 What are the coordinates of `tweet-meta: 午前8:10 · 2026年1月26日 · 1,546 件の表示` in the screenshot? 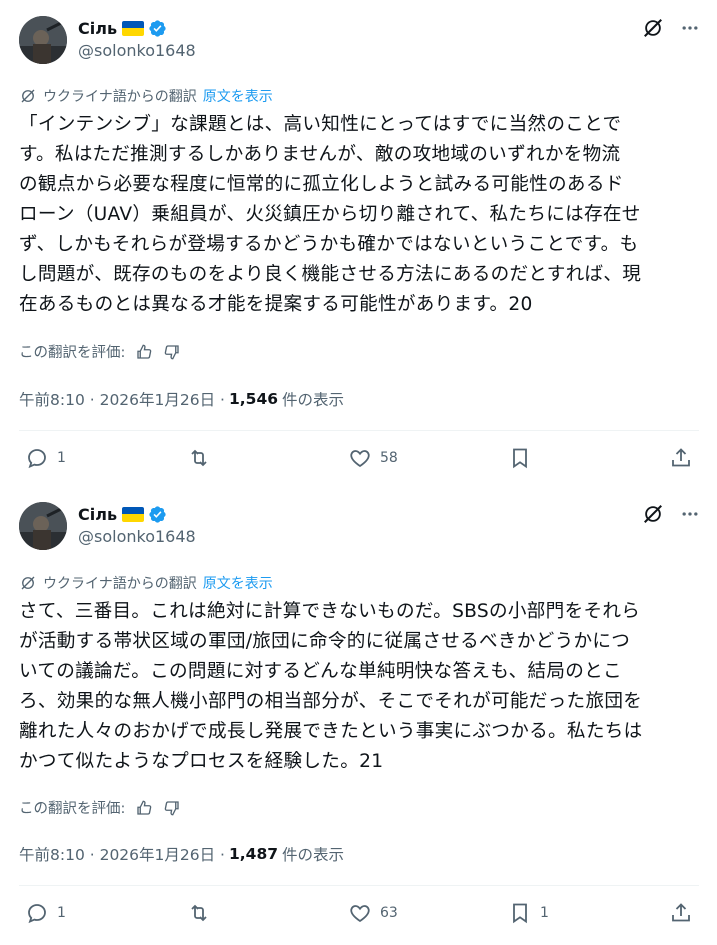 It's located at (181, 399).